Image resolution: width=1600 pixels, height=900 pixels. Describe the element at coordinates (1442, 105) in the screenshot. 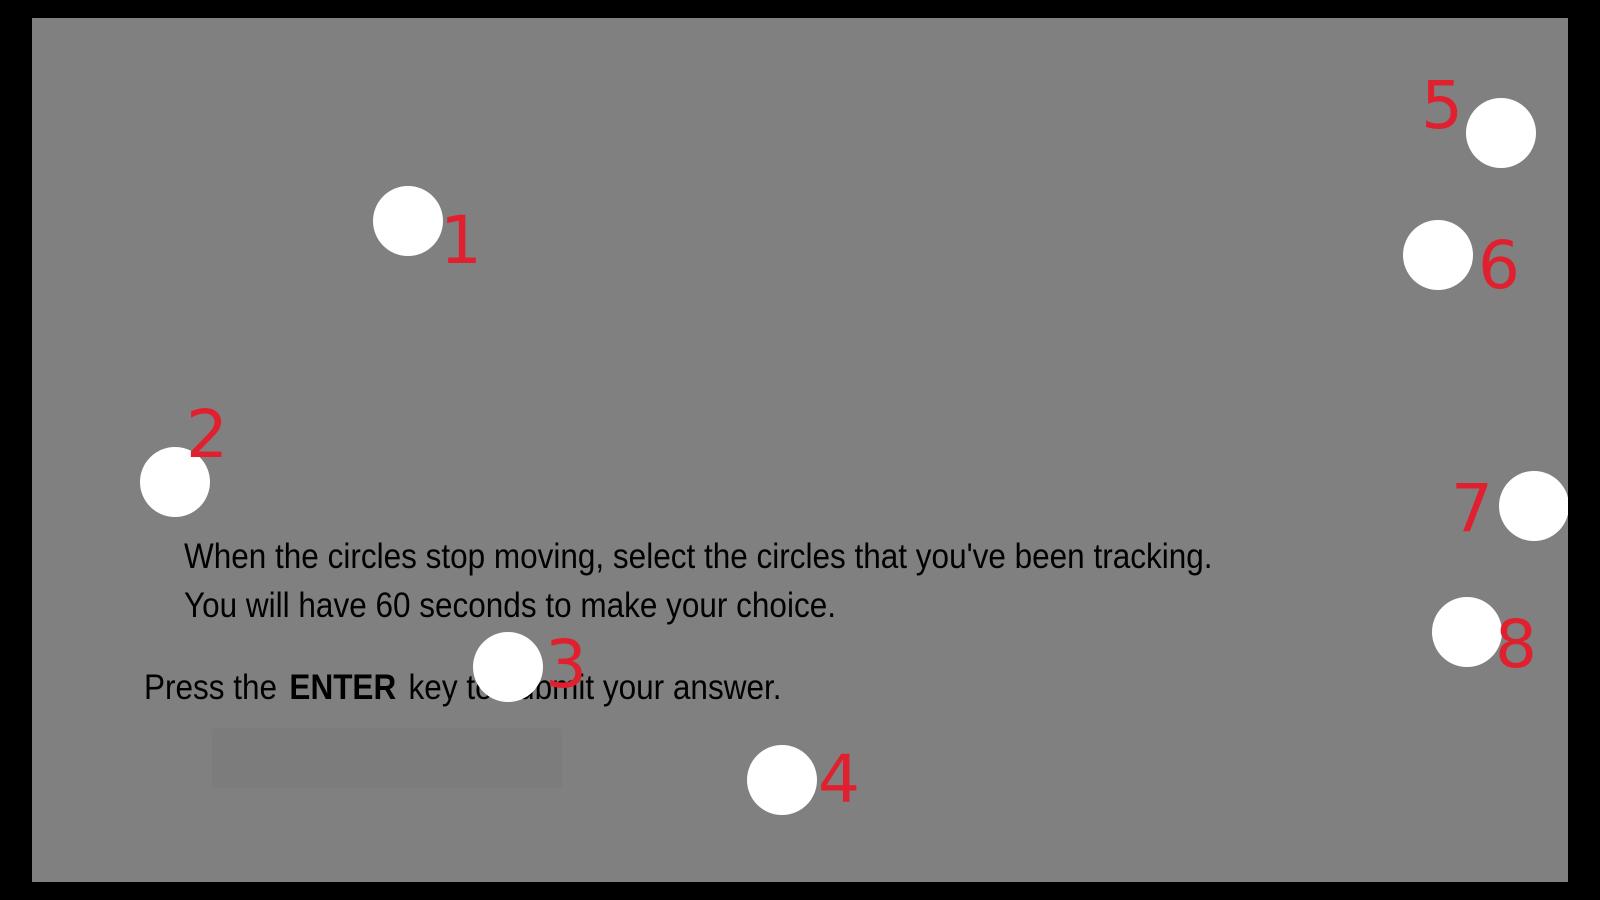

I see `circle-number-5: 5` at that location.